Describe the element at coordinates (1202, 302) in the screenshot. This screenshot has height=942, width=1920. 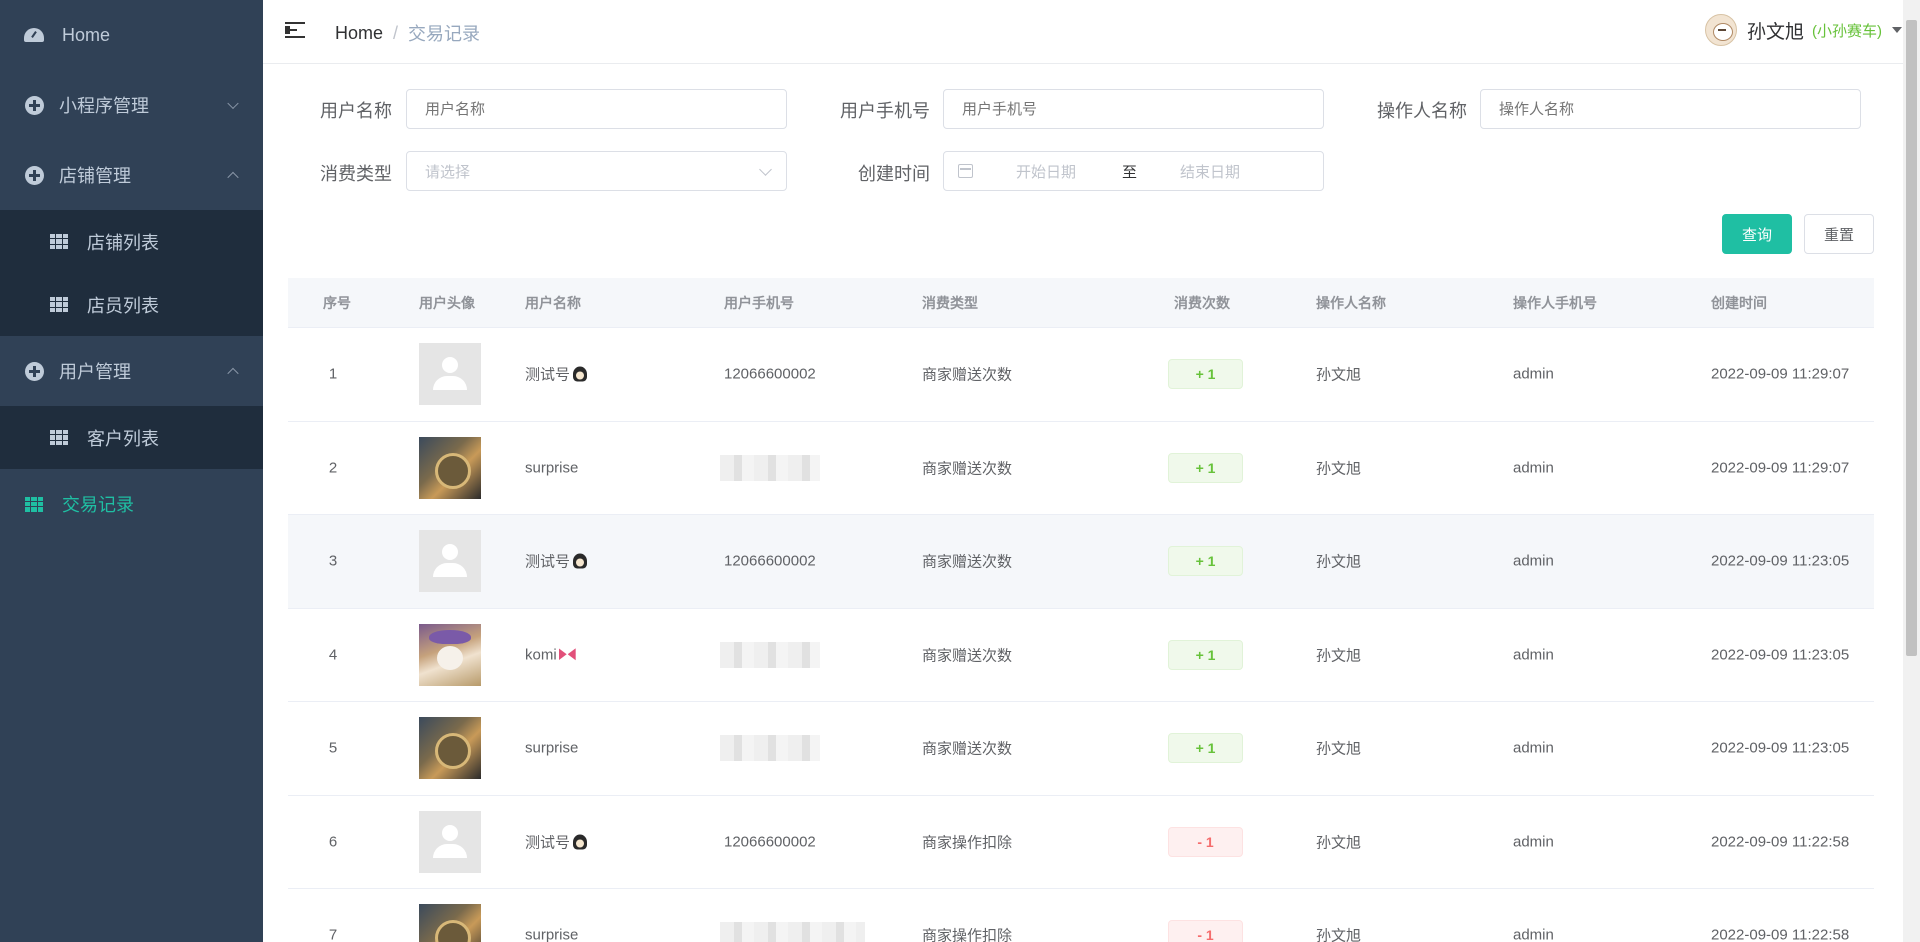
I see `column-header: 消费次数` at that location.